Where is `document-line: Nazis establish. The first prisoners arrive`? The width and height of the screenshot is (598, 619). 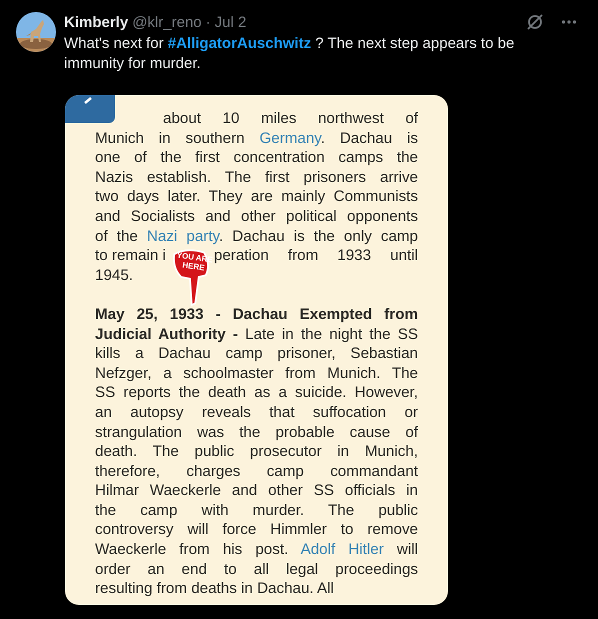 document-line: Nazis establish. The first prisoners arrive is located at coordinates (256, 178).